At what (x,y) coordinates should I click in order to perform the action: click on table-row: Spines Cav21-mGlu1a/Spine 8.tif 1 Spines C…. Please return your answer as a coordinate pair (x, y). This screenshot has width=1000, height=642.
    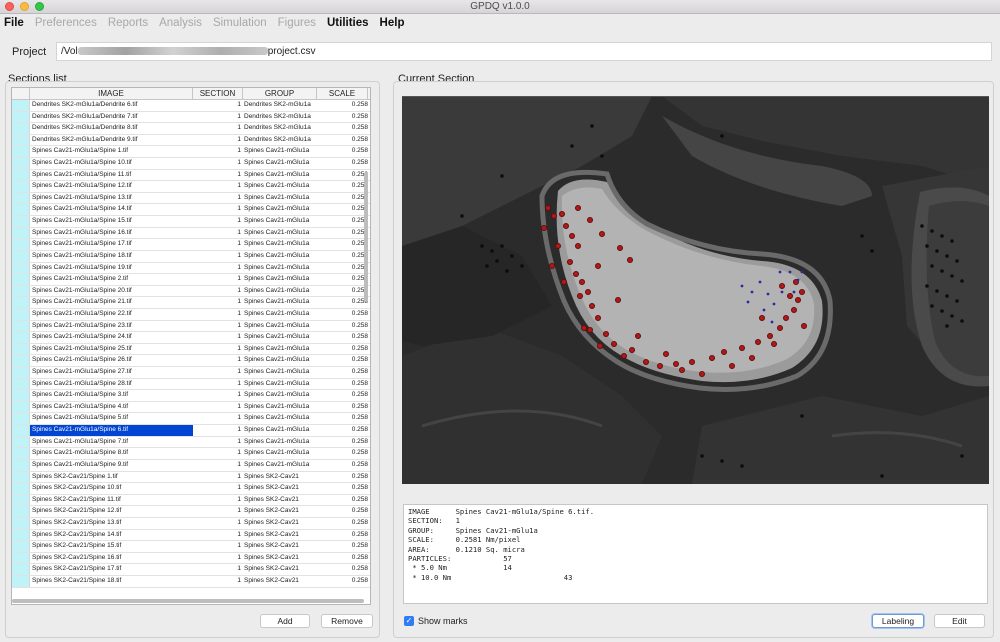
    Looking at the image, I should click on (191, 454).